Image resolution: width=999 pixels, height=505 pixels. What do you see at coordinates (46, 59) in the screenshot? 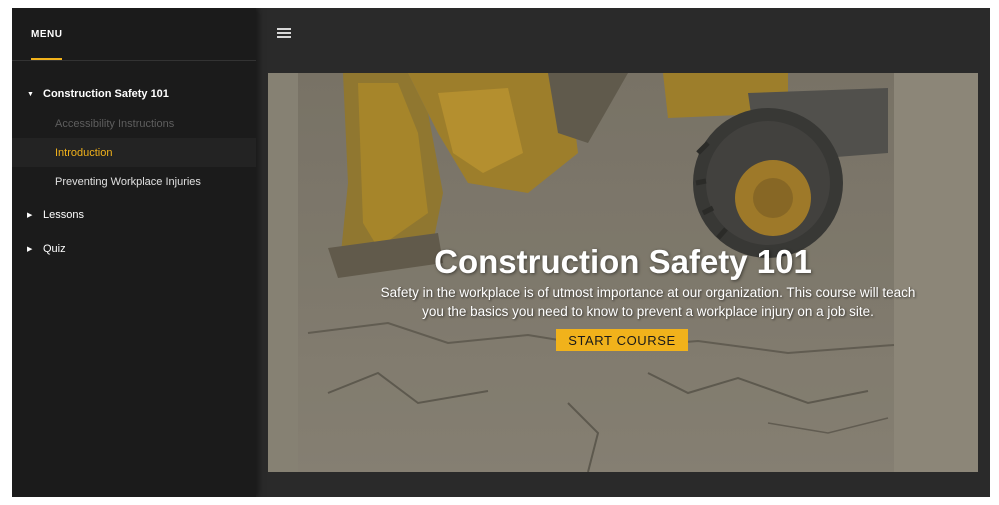
I see `menu-title-underline` at bounding box center [46, 59].